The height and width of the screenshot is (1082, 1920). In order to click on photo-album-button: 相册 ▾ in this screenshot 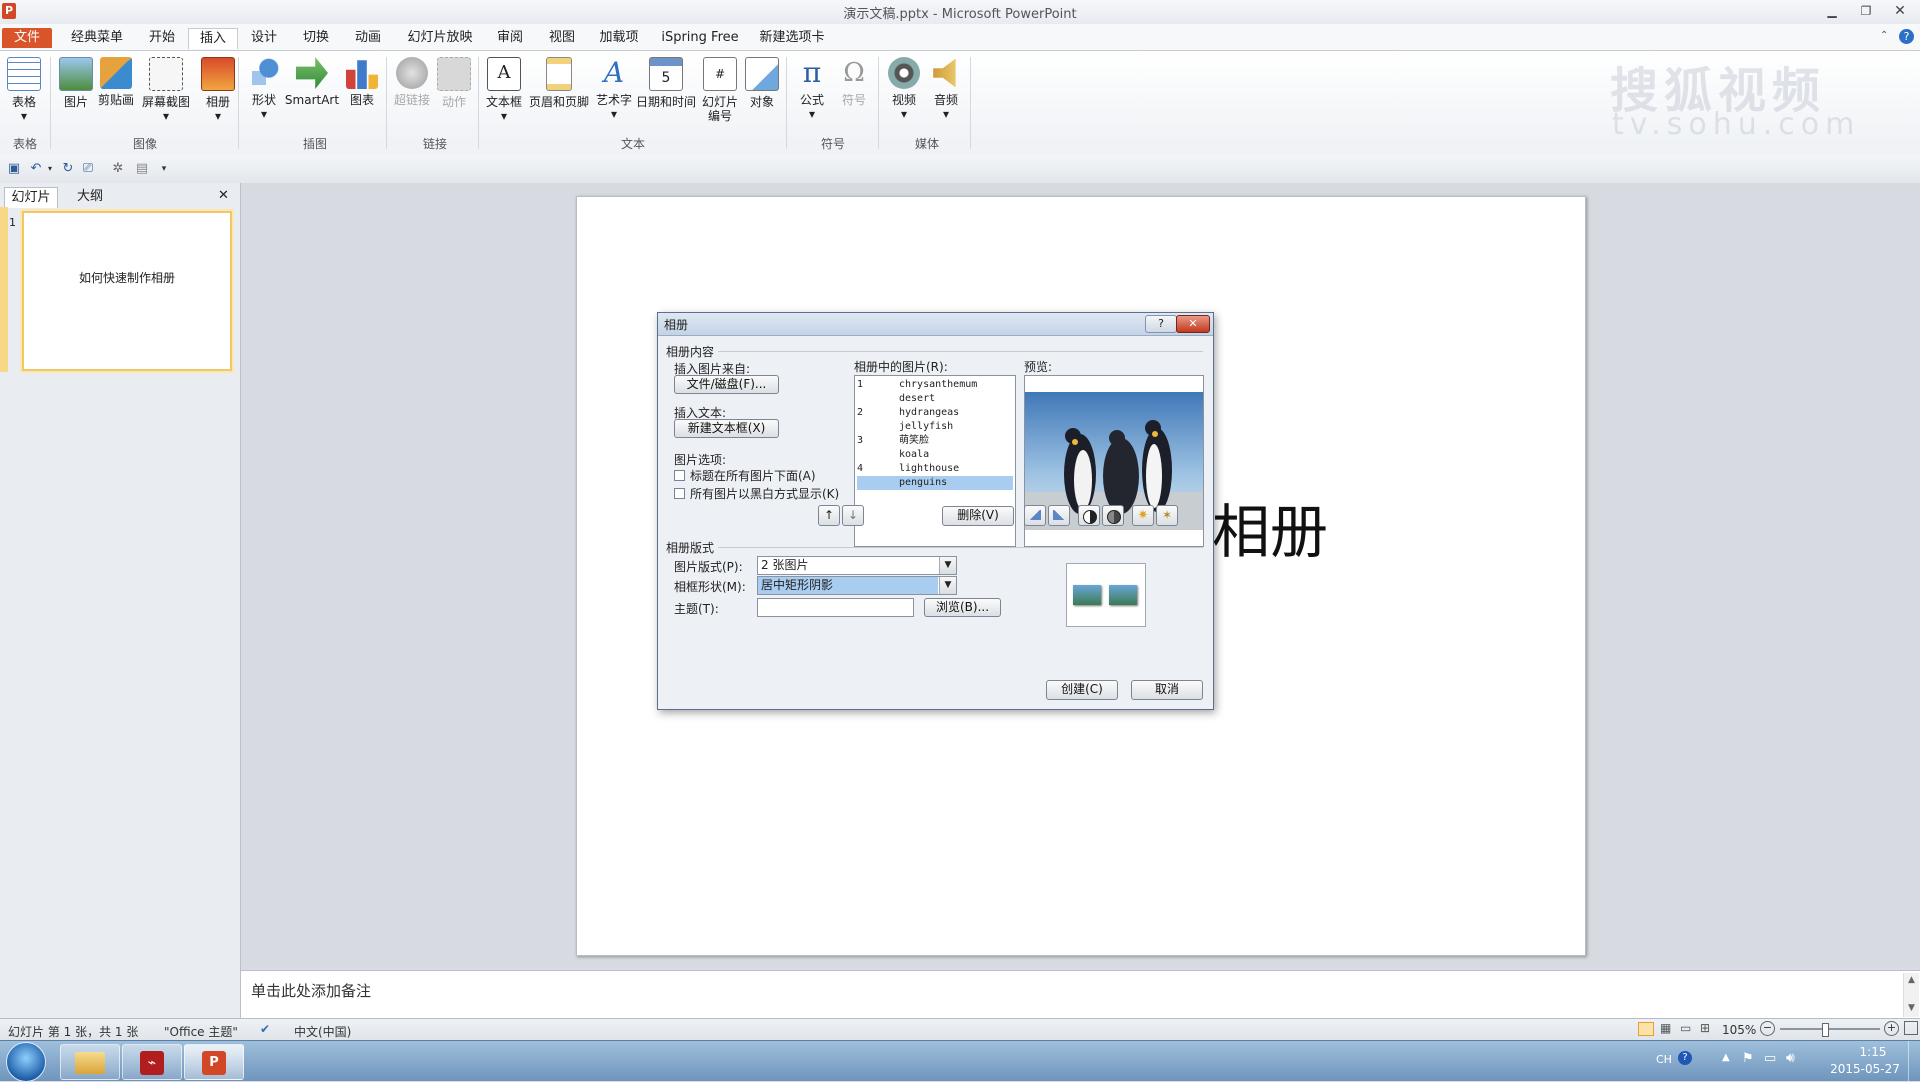, I will do `click(218, 90)`.